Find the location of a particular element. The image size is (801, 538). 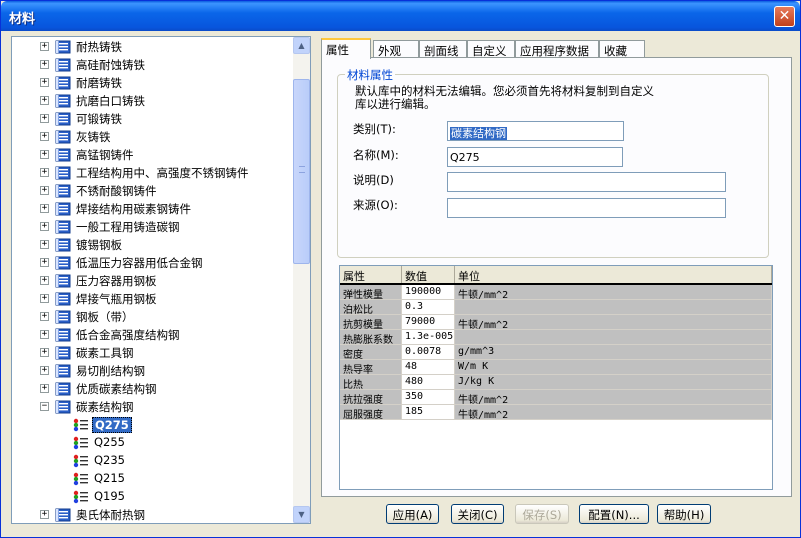

property-value: 0.0078 is located at coordinates (428, 352).